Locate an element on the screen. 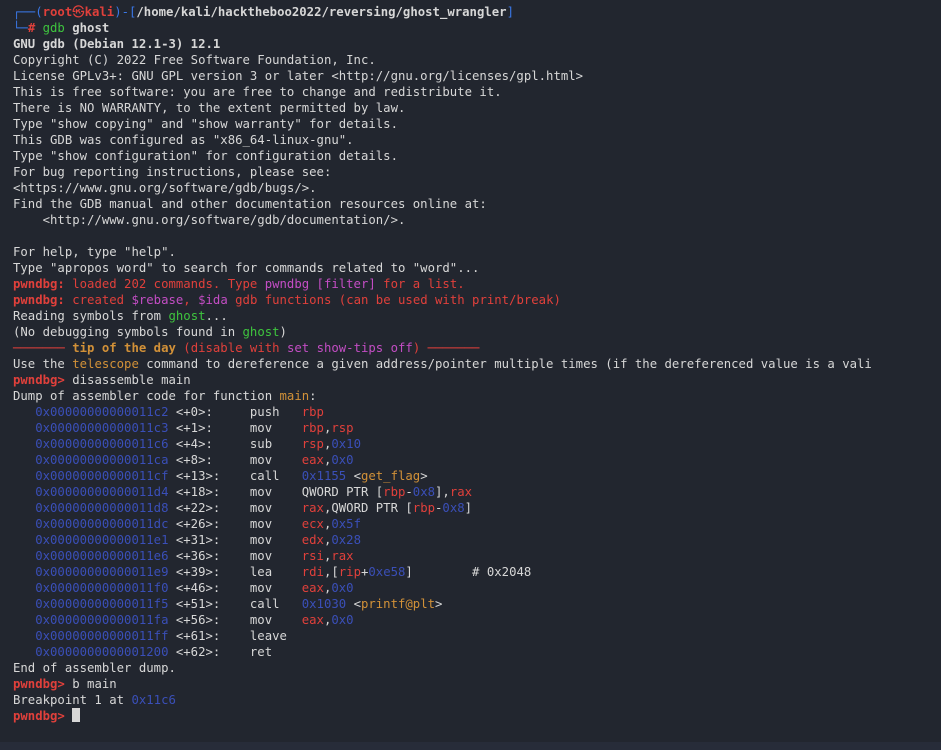  terminal-text-segment: , is located at coordinates (191, 300).